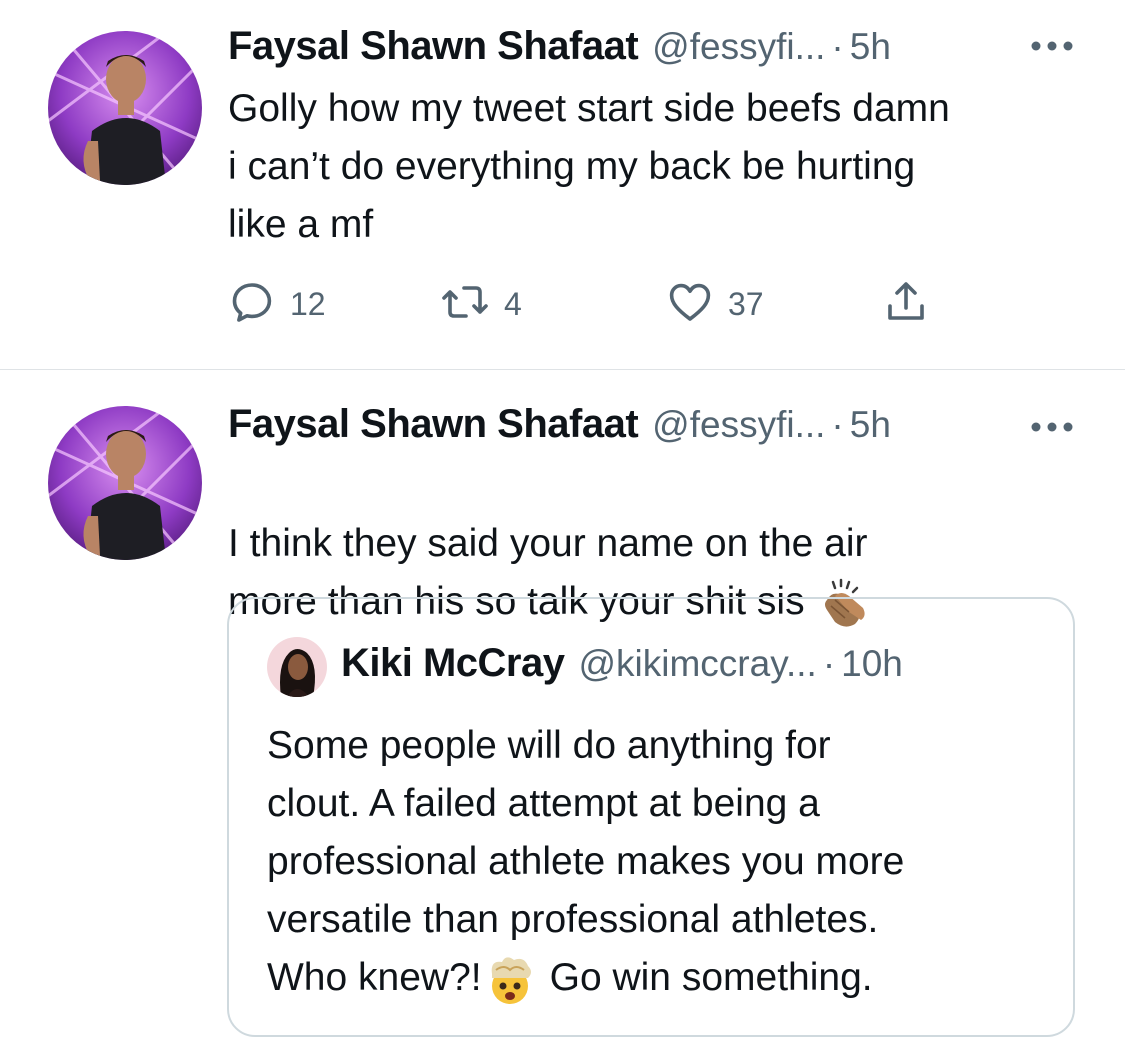 The image size is (1125, 1039). Describe the element at coordinates (277, 304) in the screenshot. I see `reply-button: 12` at that location.